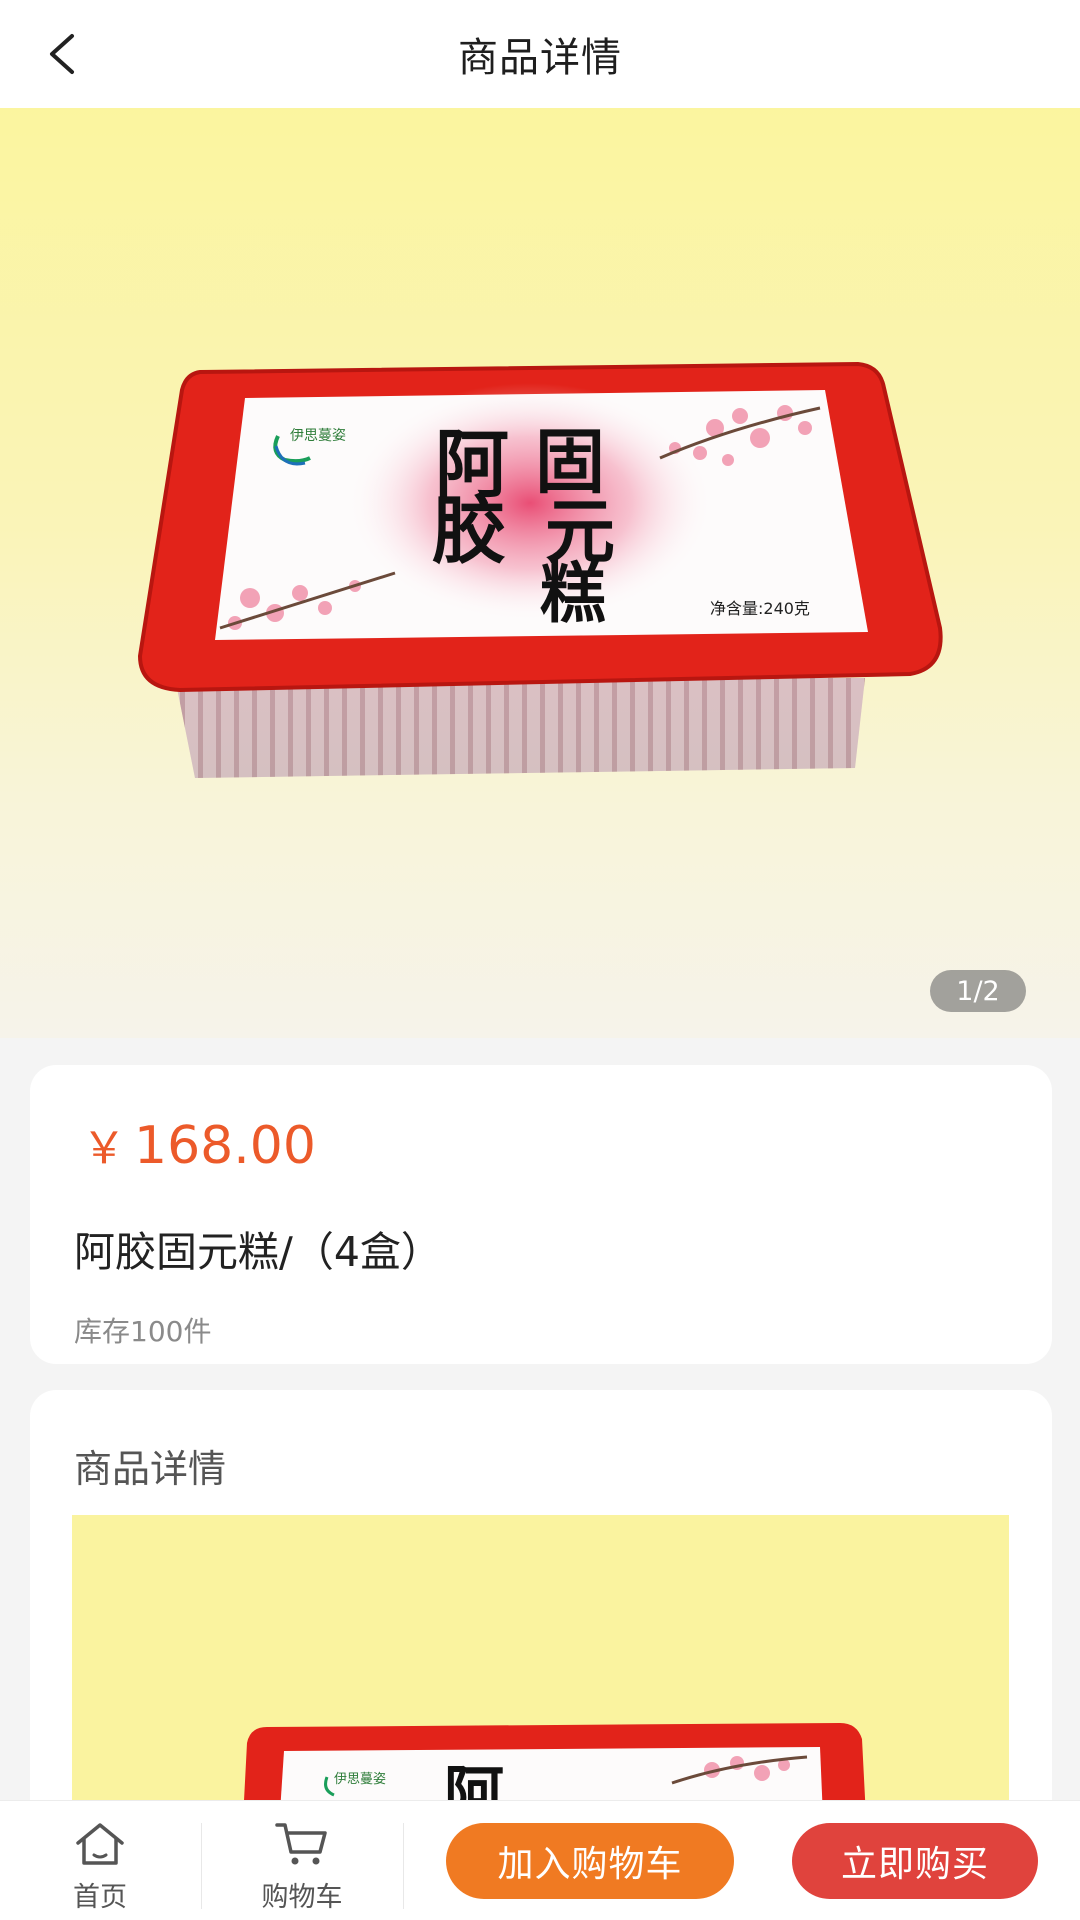 The height and width of the screenshot is (1920, 1080). Describe the element at coordinates (760, 608) in the screenshot. I see `net-weight-label: 净含量:240克` at that location.